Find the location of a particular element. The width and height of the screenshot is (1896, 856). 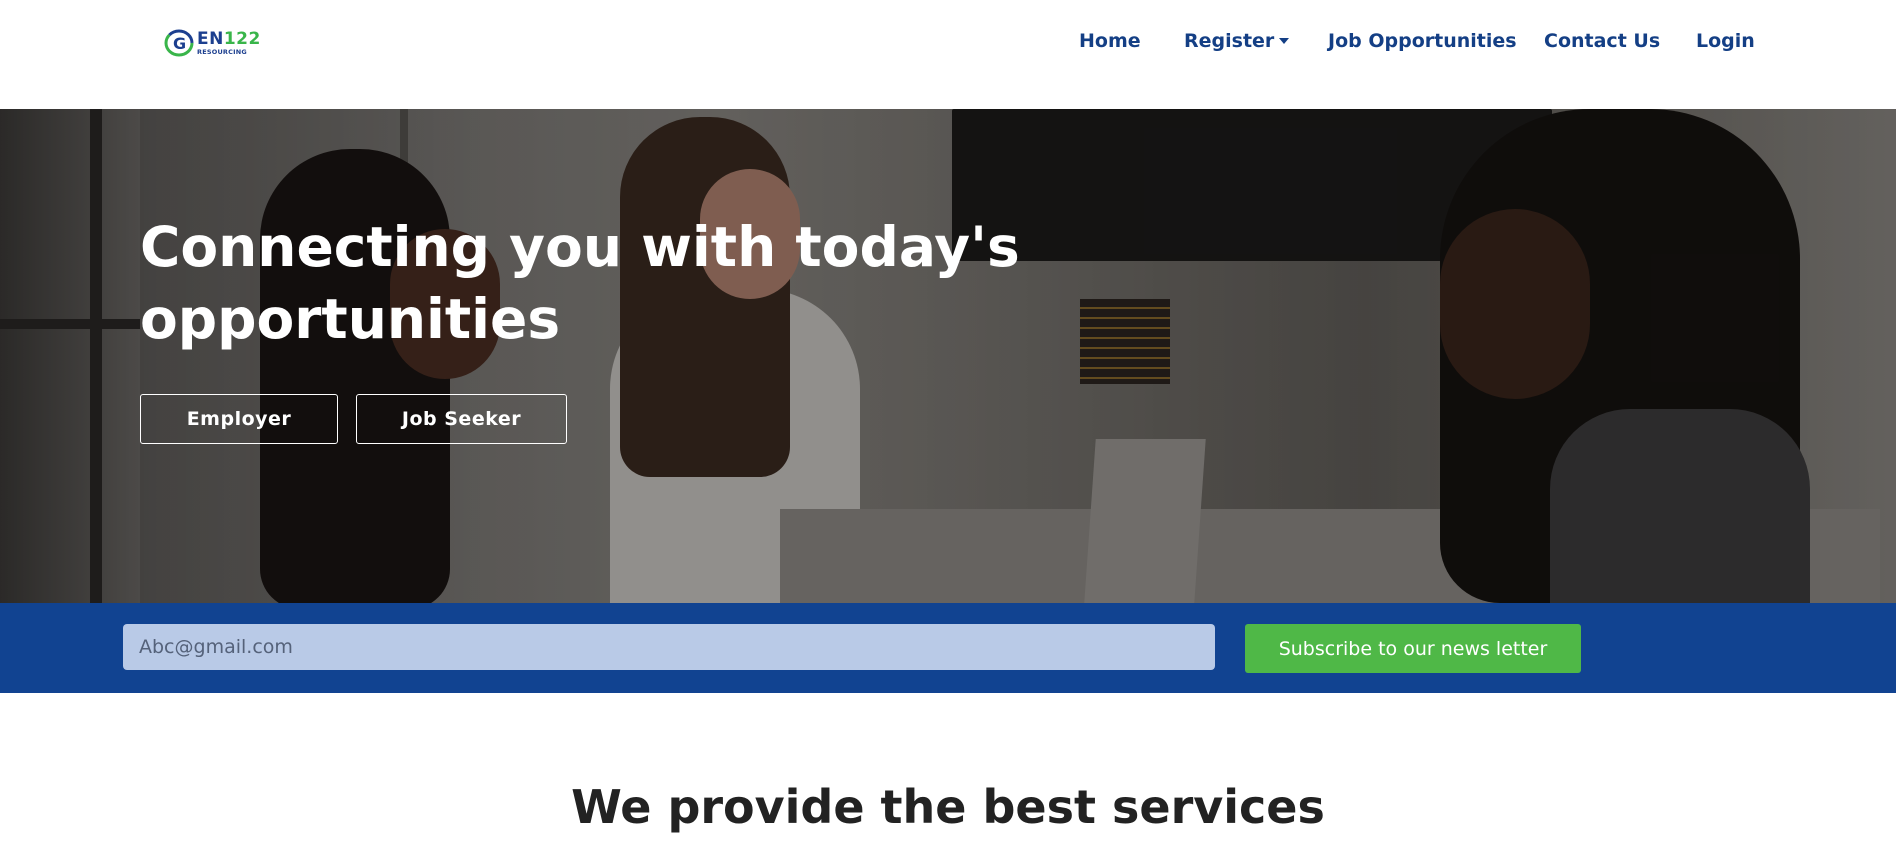

nav-home: Home is located at coordinates (1110, 41).